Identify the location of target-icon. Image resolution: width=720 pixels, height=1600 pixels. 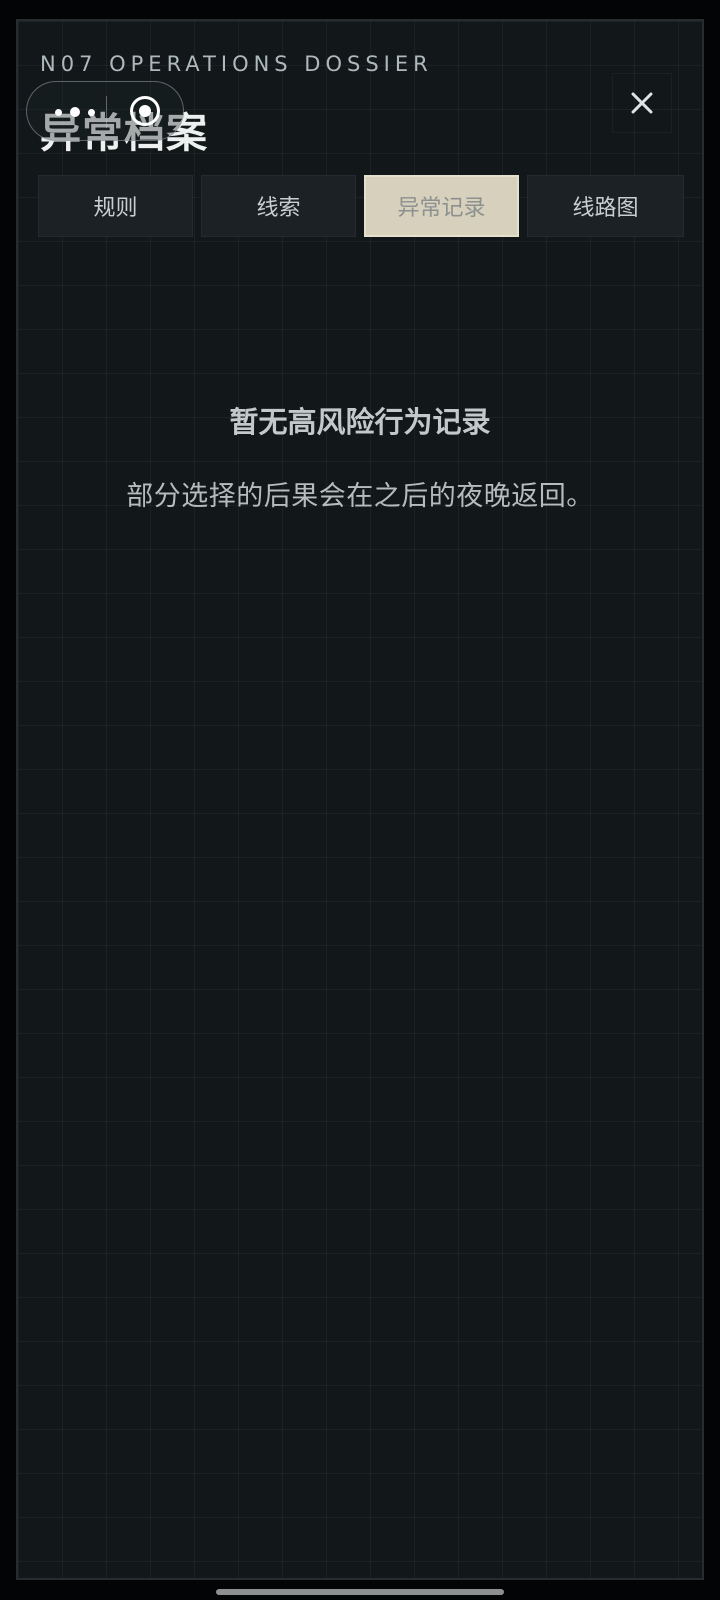
(145, 111).